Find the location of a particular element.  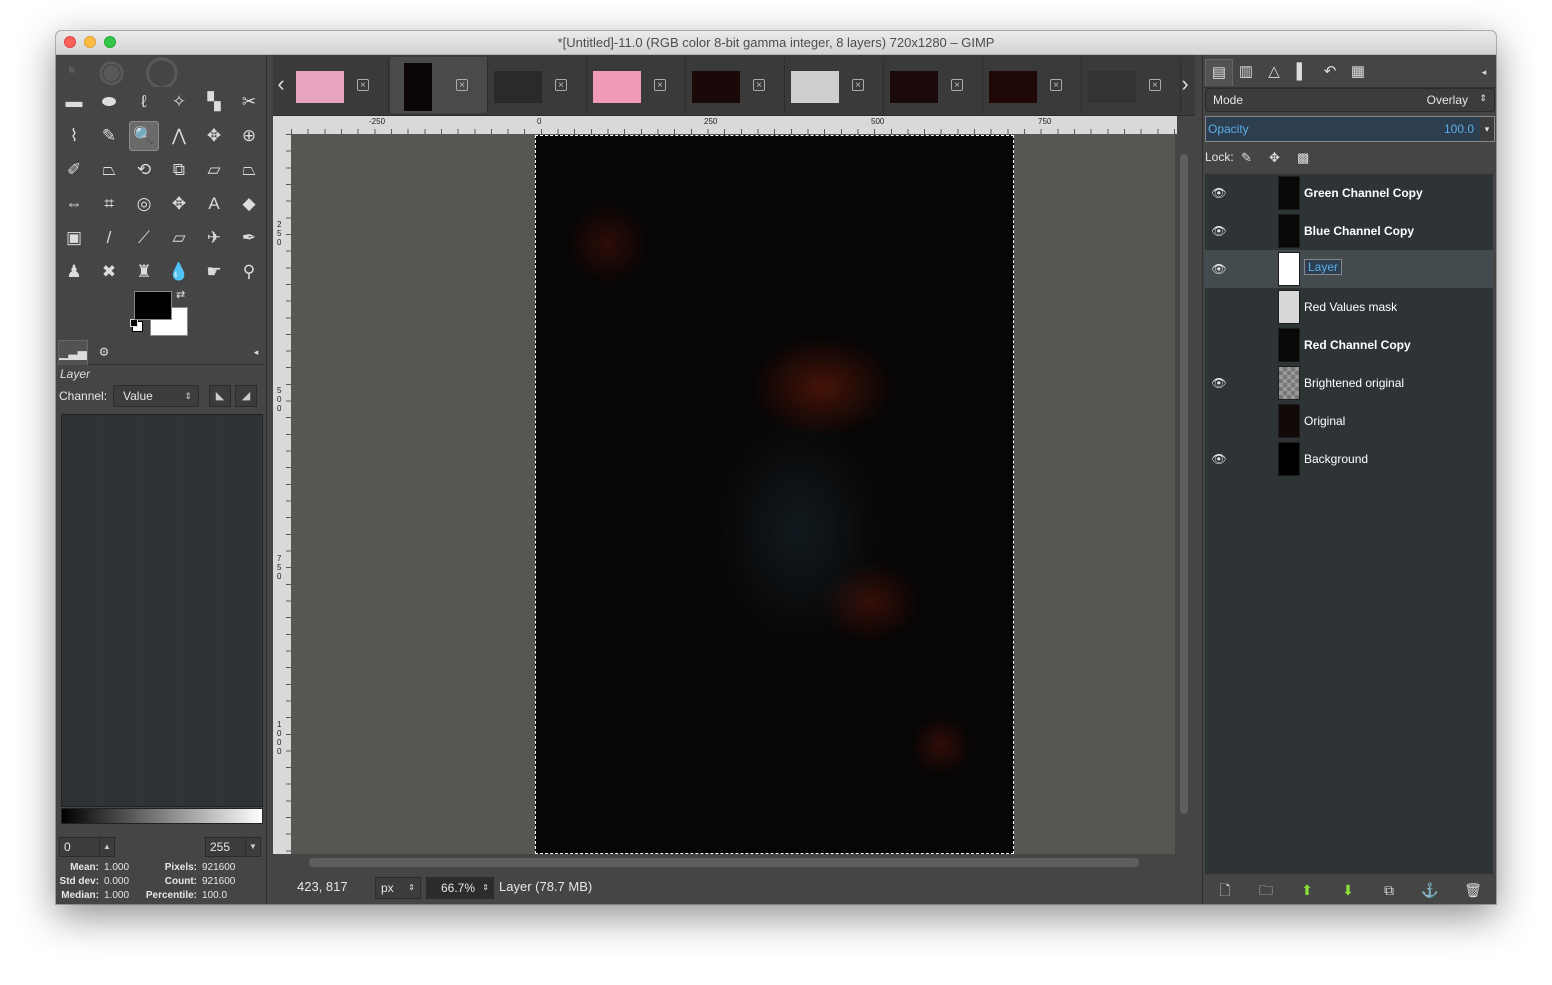

image-tab-1: × is located at coordinates (340, 85).